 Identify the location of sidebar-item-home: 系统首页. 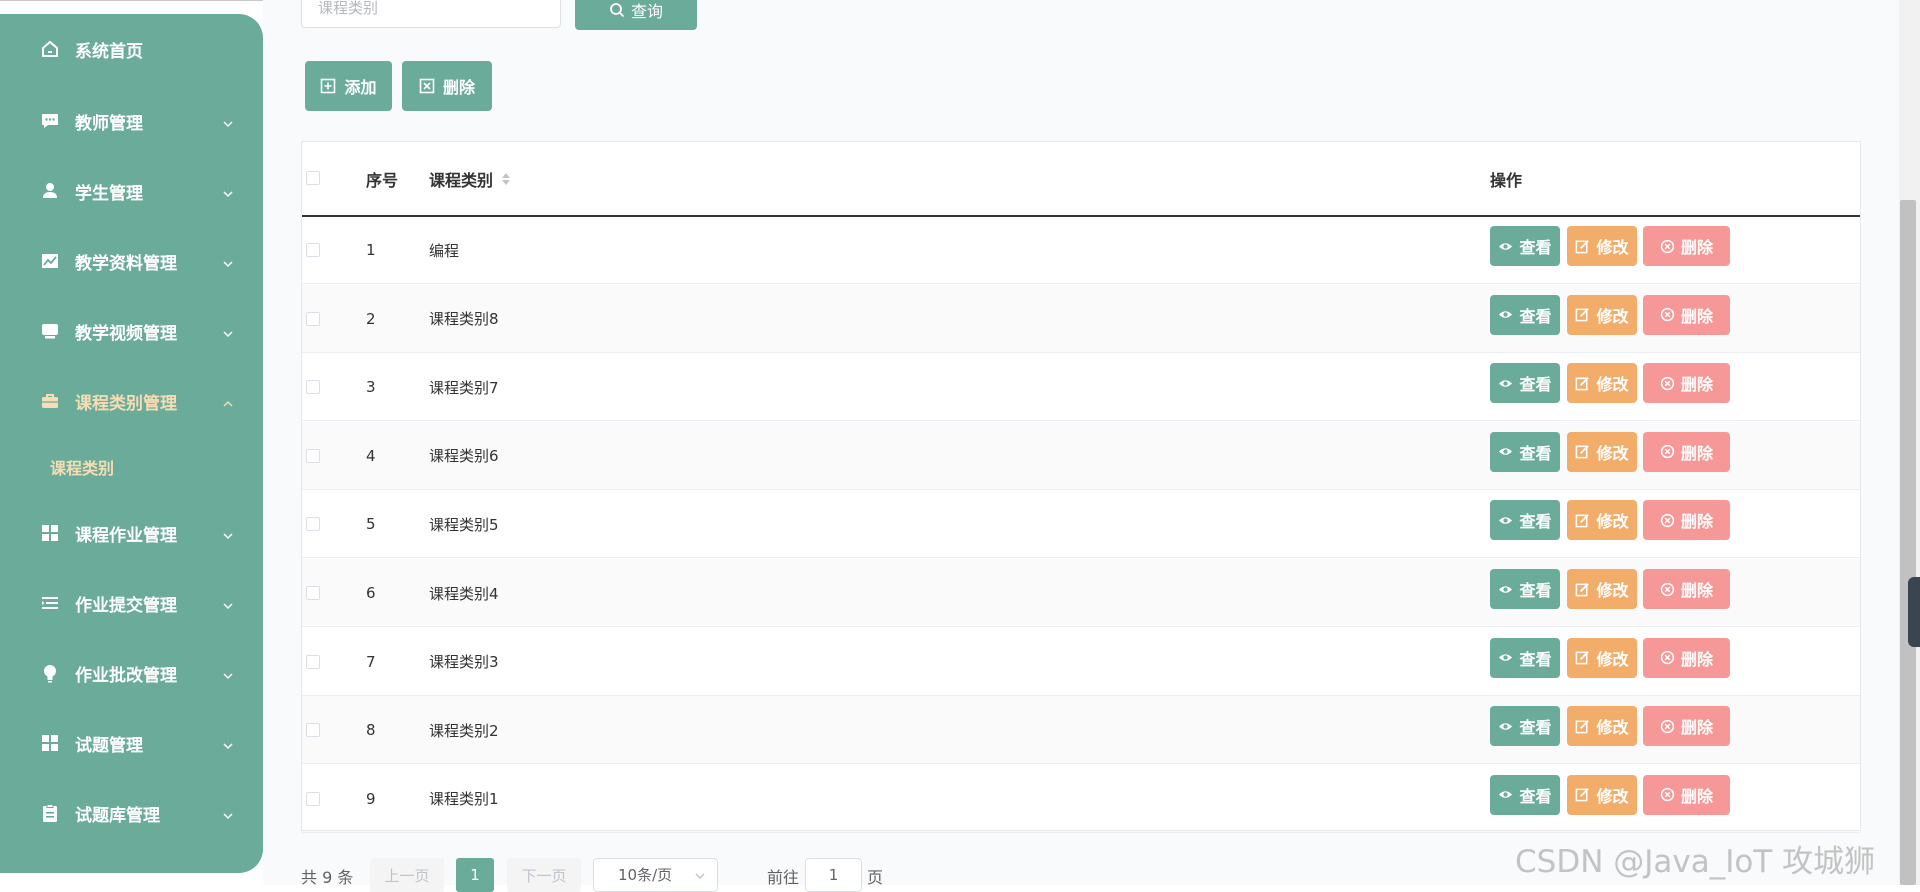
(131, 49).